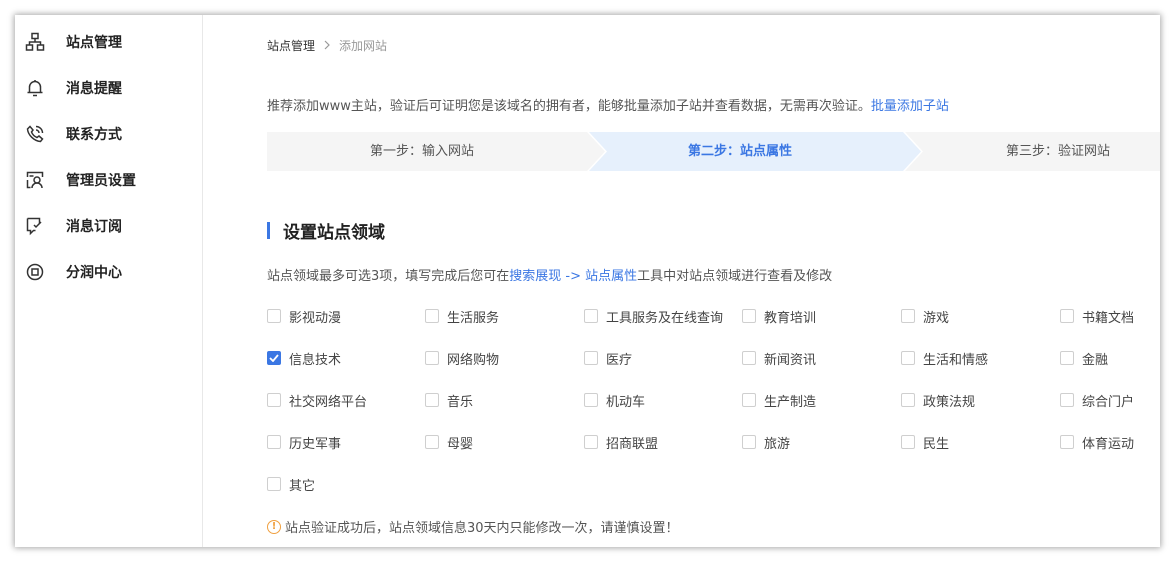 This screenshot has height=562, width=1175. I want to click on admin-user-icon, so click(35, 180).